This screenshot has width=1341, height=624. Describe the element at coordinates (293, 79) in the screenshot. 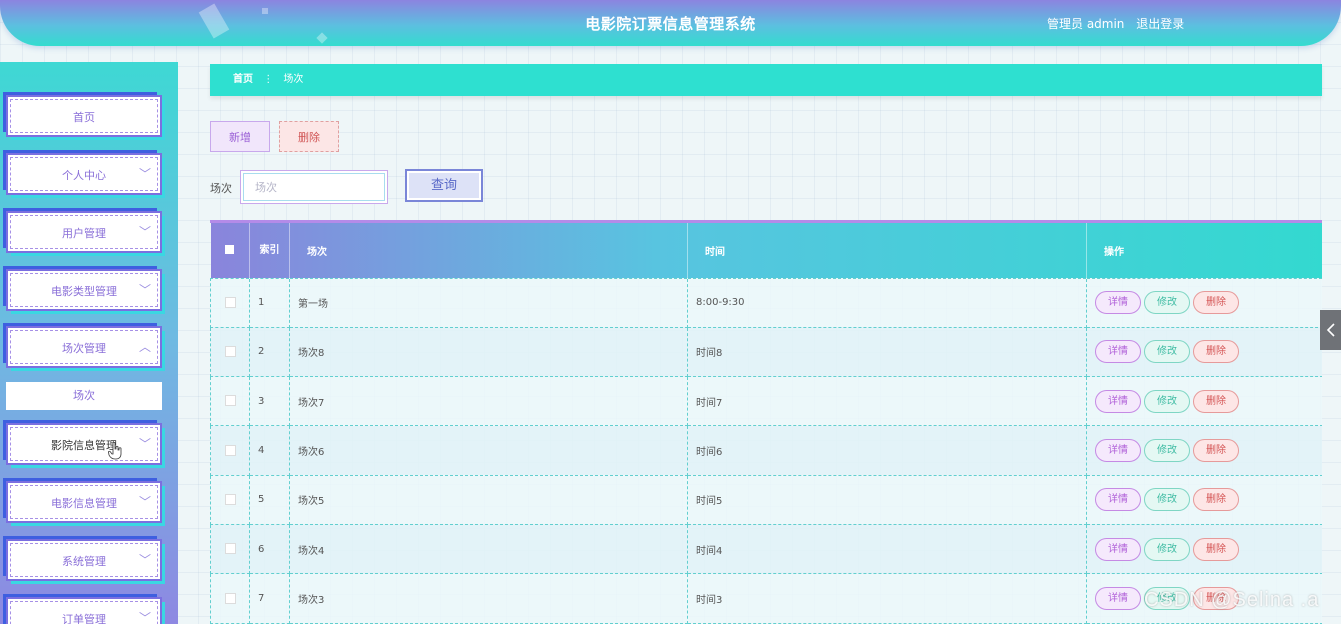

I see `breadcrumb-current: 场次` at that location.